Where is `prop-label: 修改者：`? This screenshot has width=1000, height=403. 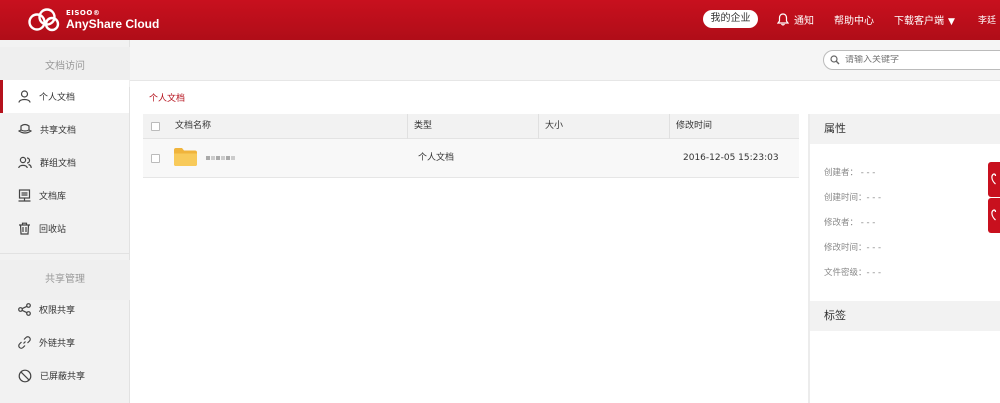
prop-label: 修改者： is located at coordinates (841, 223).